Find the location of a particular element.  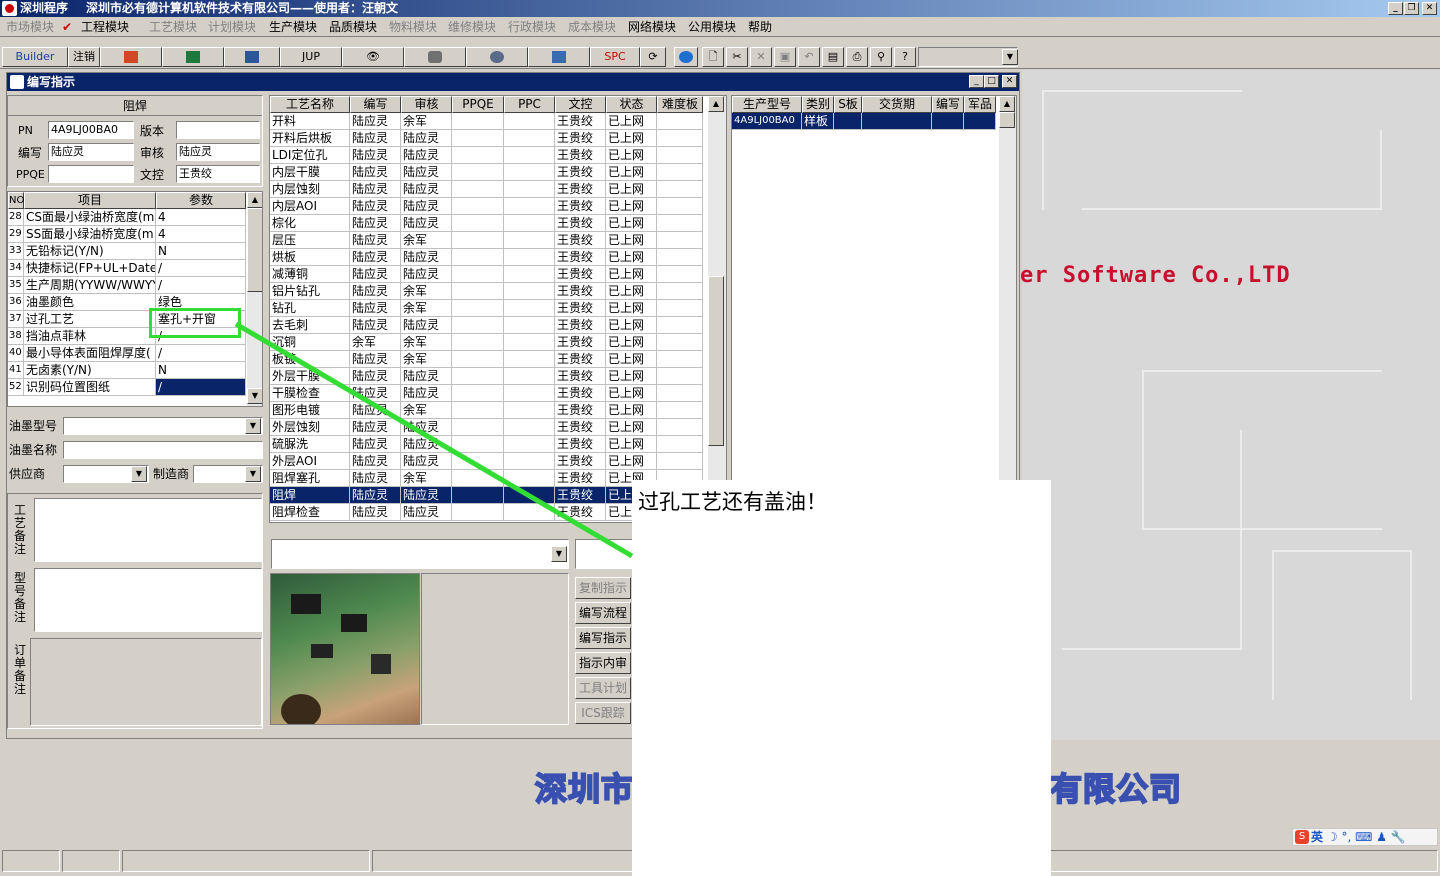

computer-icon is located at coordinates (559, 57).